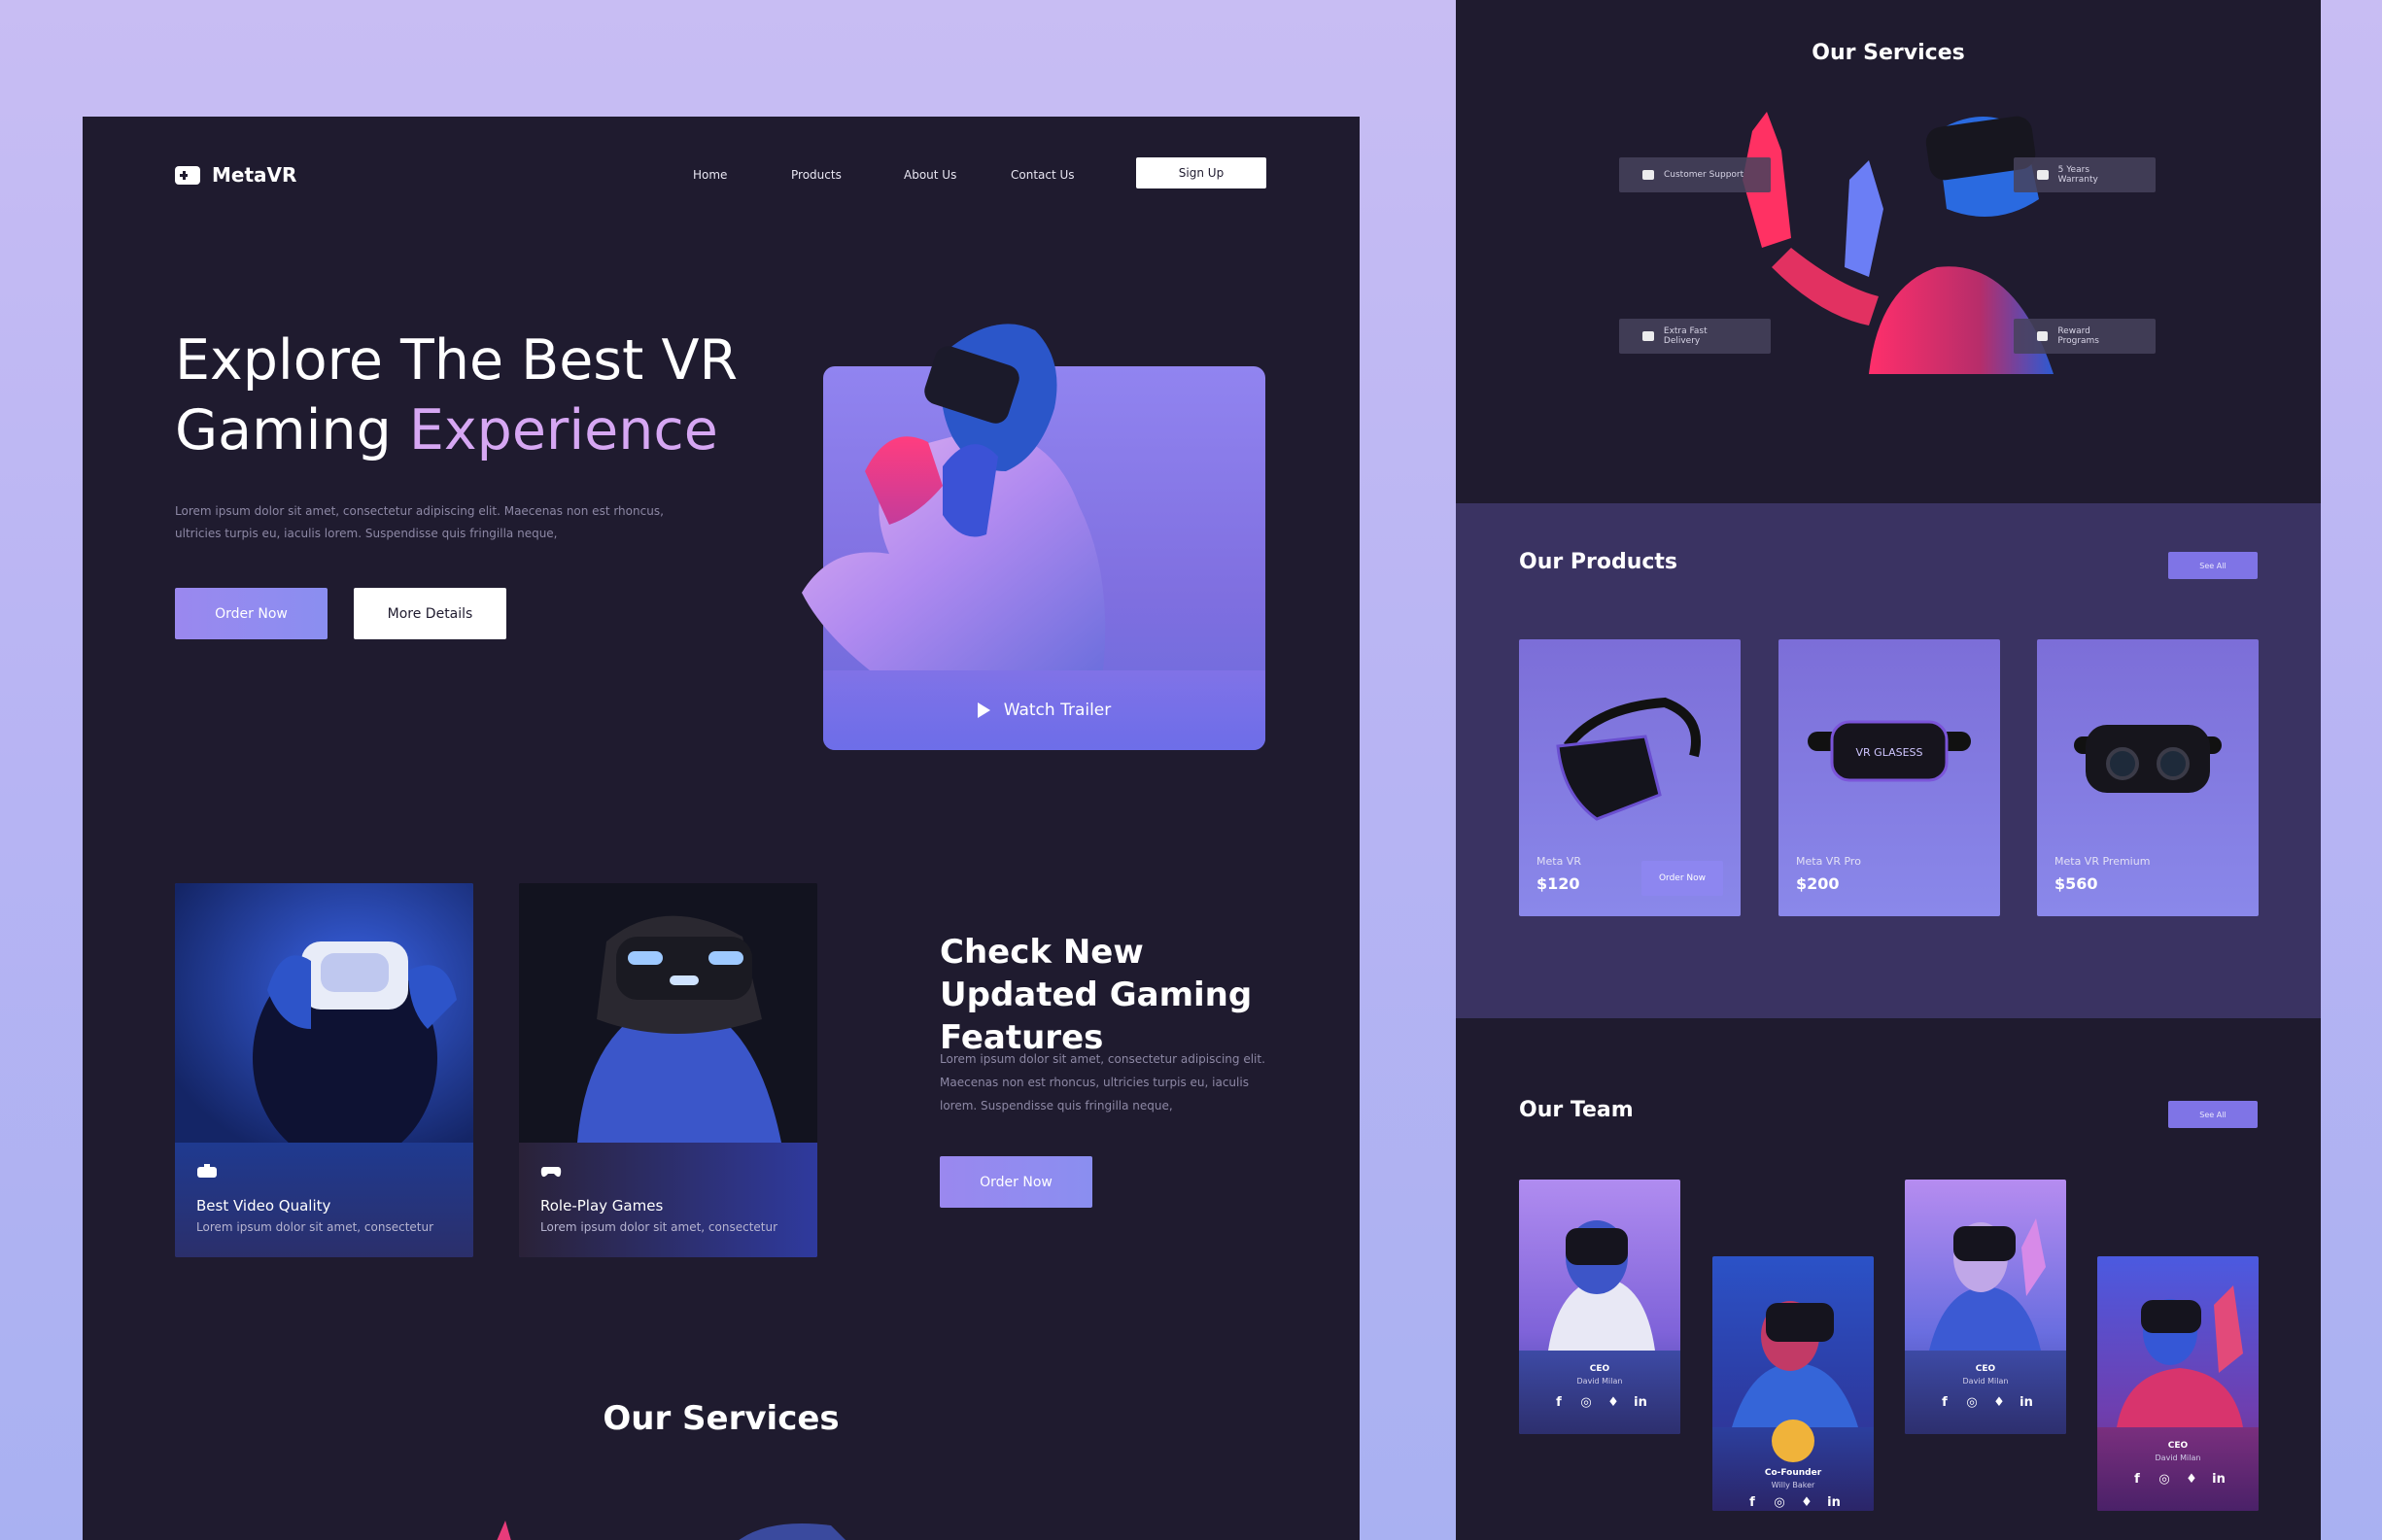 Image resolution: width=2382 pixels, height=1540 pixels. What do you see at coordinates (1016, 1182) in the screenshot?
I see `order-now-button-secondary: Order Now` at bounding box center [1016, 1182].